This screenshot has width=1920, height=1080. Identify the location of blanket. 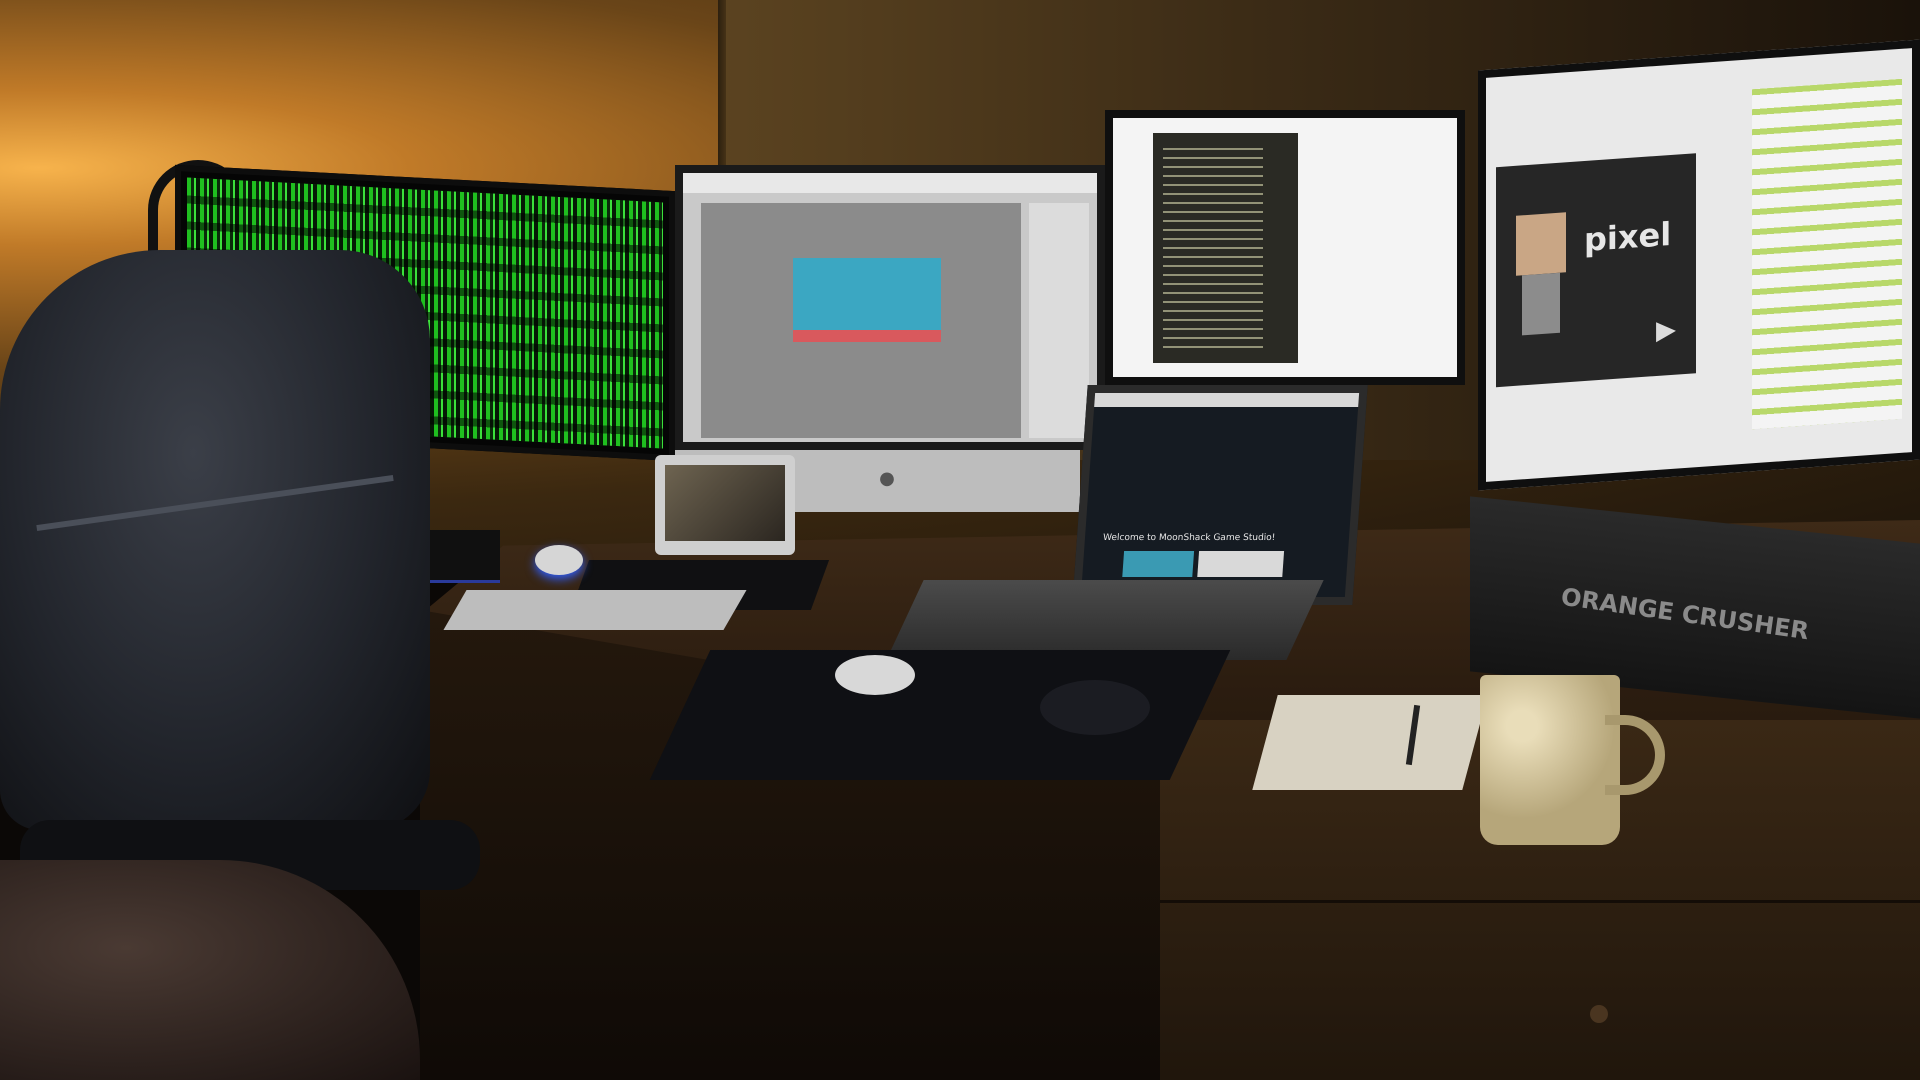
(210, 970).